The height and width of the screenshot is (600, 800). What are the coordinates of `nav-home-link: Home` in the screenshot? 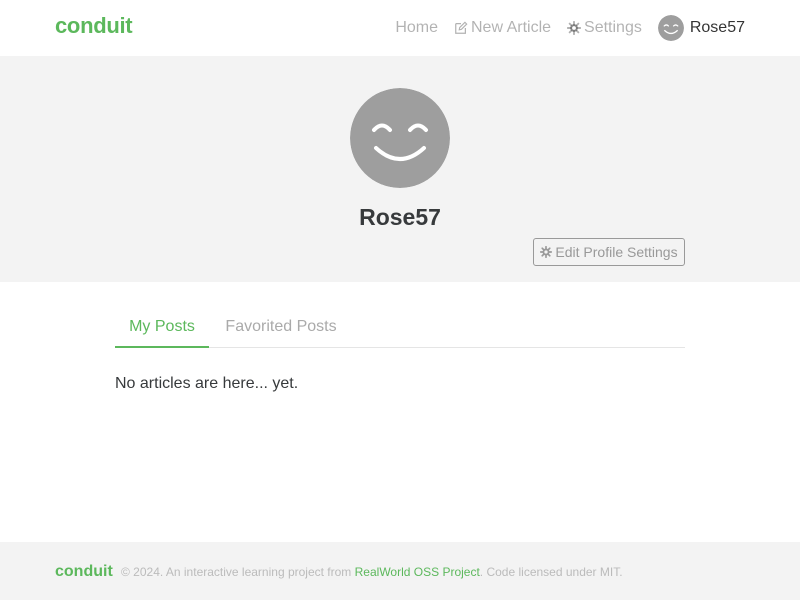 It's located at (416, 28).